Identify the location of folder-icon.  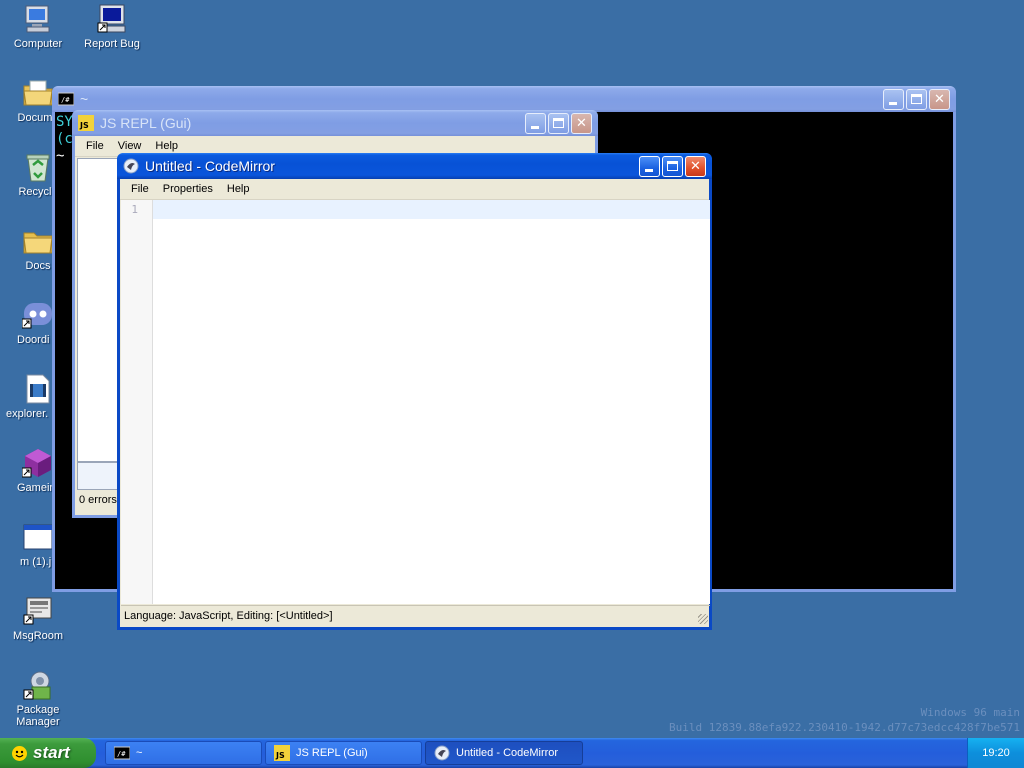
(38, 241).